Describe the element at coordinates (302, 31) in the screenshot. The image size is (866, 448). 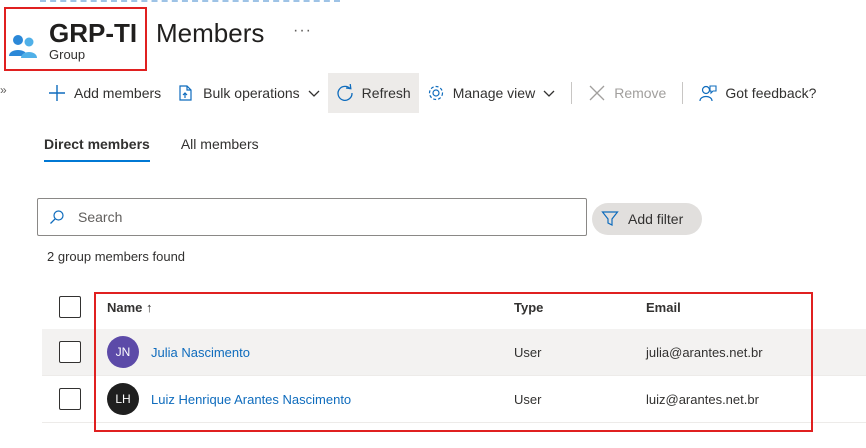
I see `more-options-icon: ···` at that location.